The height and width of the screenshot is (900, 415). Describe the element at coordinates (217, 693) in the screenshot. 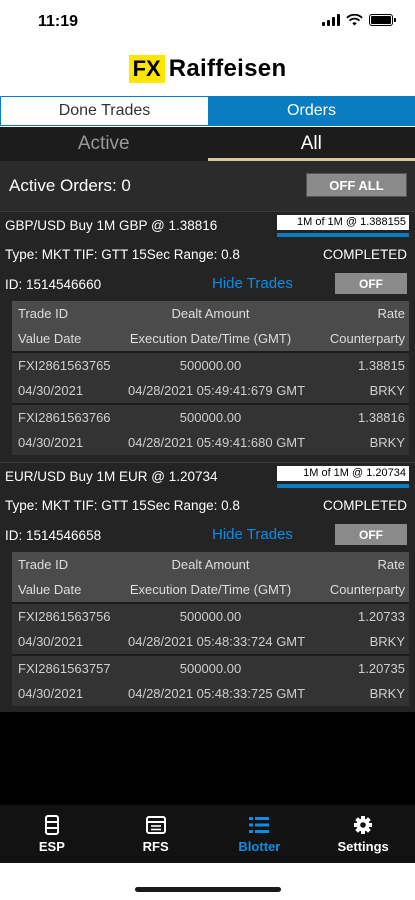

I see `trade-exec-time: 04/28/2021 05:48:33:725 GMT` at that location.